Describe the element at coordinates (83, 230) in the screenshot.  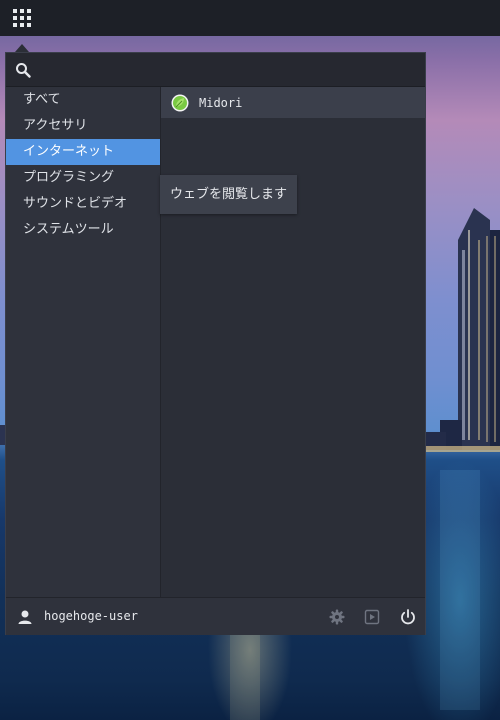
I see `category-system-tools: システムツール` at that location.